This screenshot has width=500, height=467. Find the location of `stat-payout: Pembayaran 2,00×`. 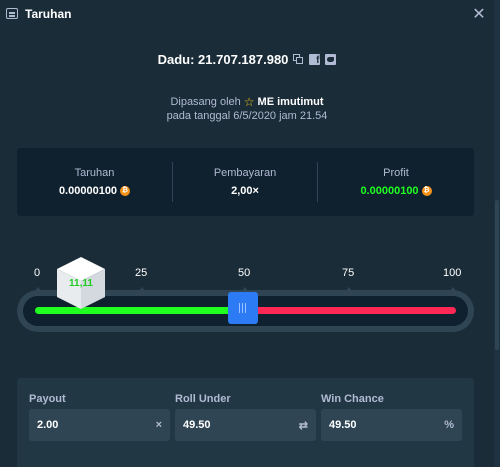

stat-payout: Pembayaran 2,00× is located at coordinates (245, 182).